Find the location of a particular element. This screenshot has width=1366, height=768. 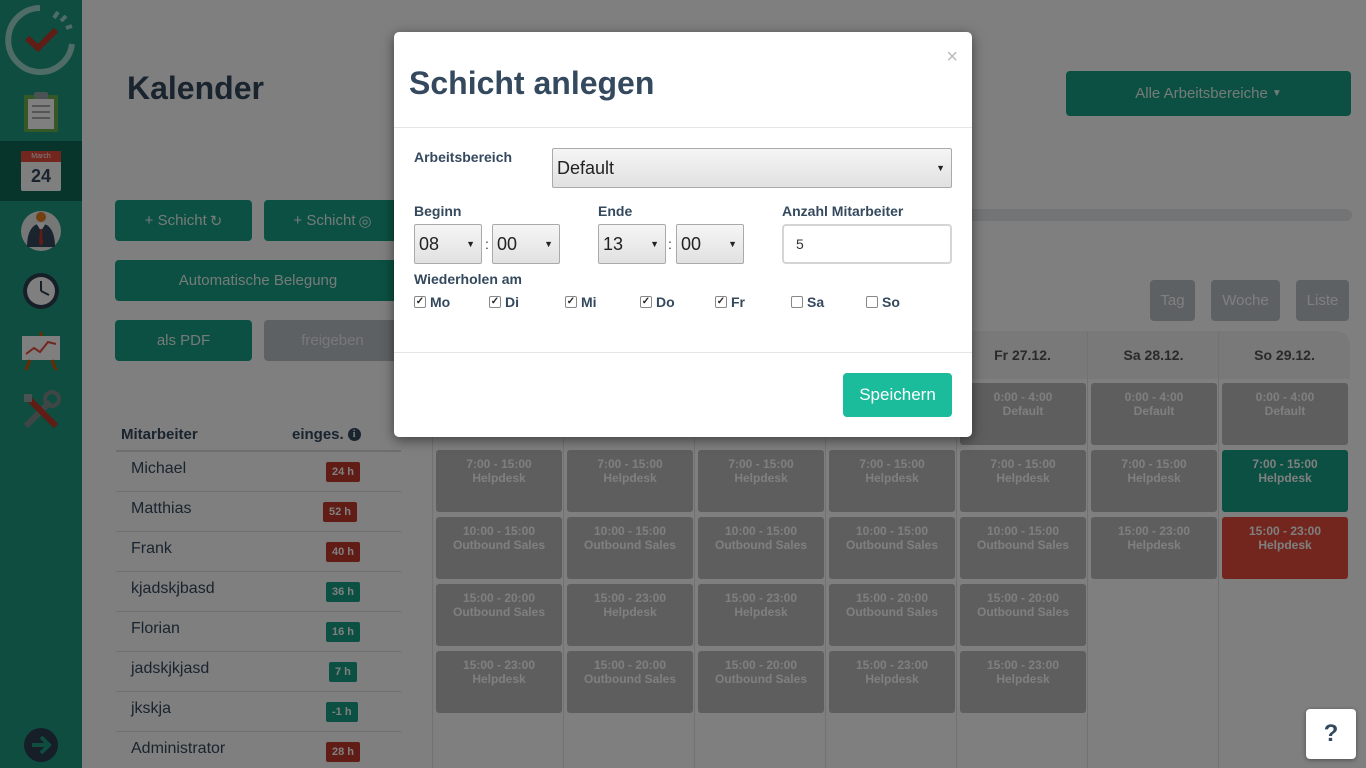

repeat-day-mo: ✓ Mo is located at coordinates (432, 302).